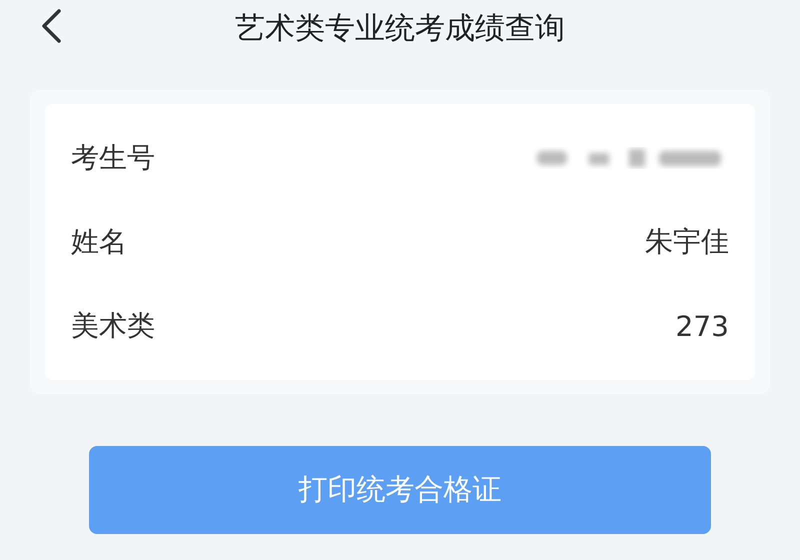  Describe the element at coordinates (702, 326) in the screenshot. I see `field-value: 273` at that location.